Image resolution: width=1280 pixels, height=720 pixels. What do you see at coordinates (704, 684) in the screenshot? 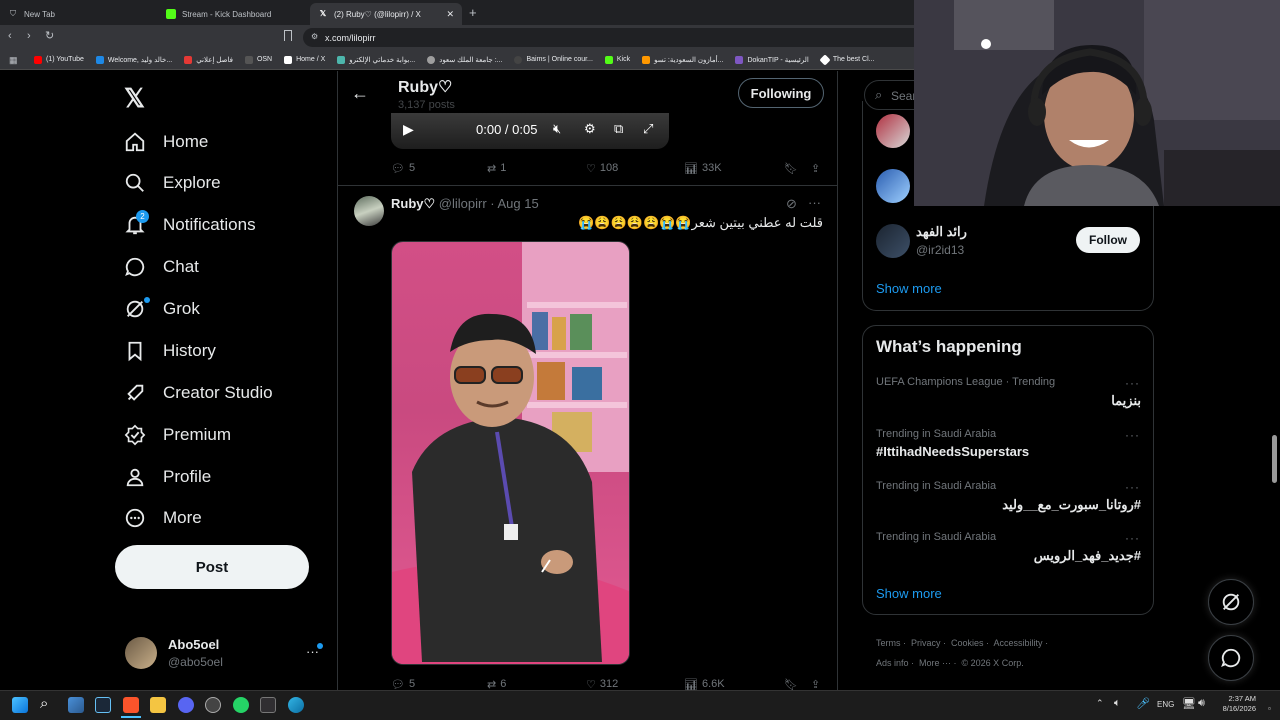
I see `views-button: 📊︎ 6.6K` at bounding box center [704, 684].